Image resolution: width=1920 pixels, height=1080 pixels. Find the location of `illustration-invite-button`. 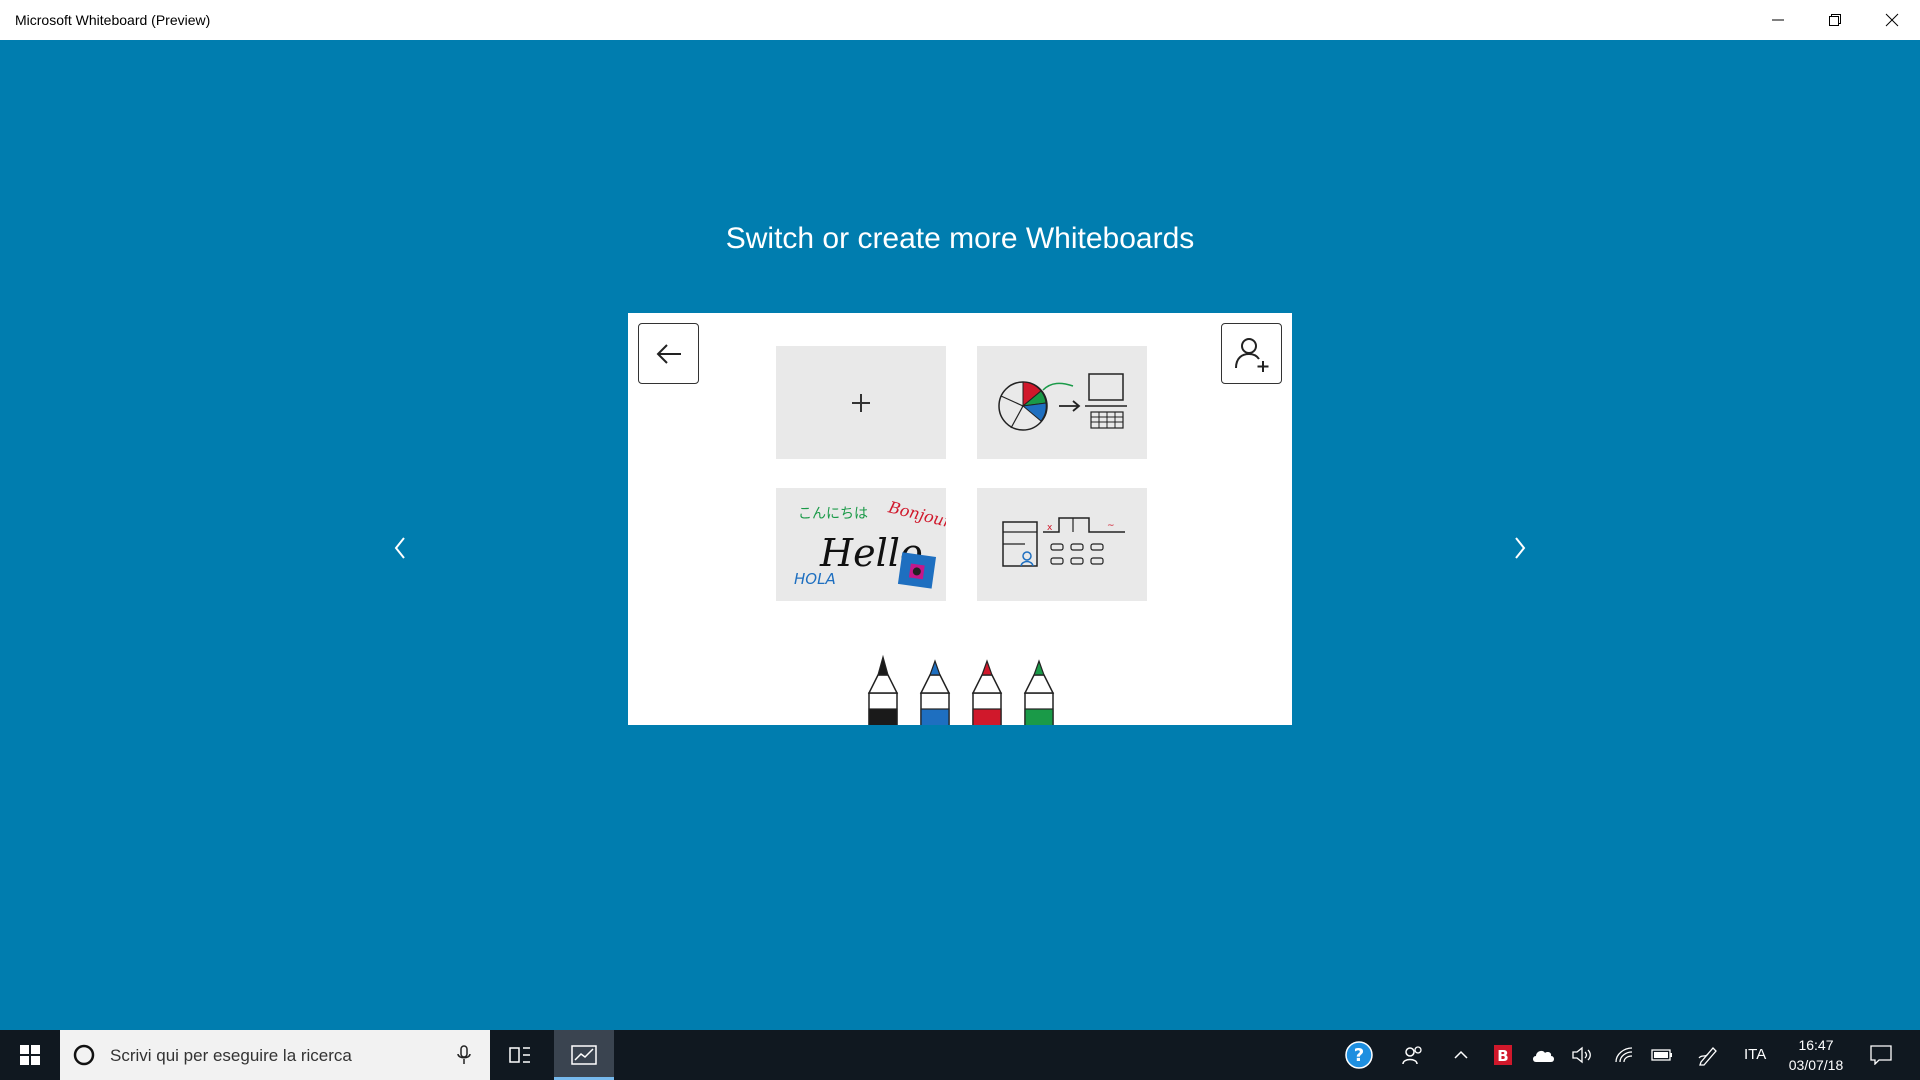

illustration-invite-button is located at coordinates (1251, 353).